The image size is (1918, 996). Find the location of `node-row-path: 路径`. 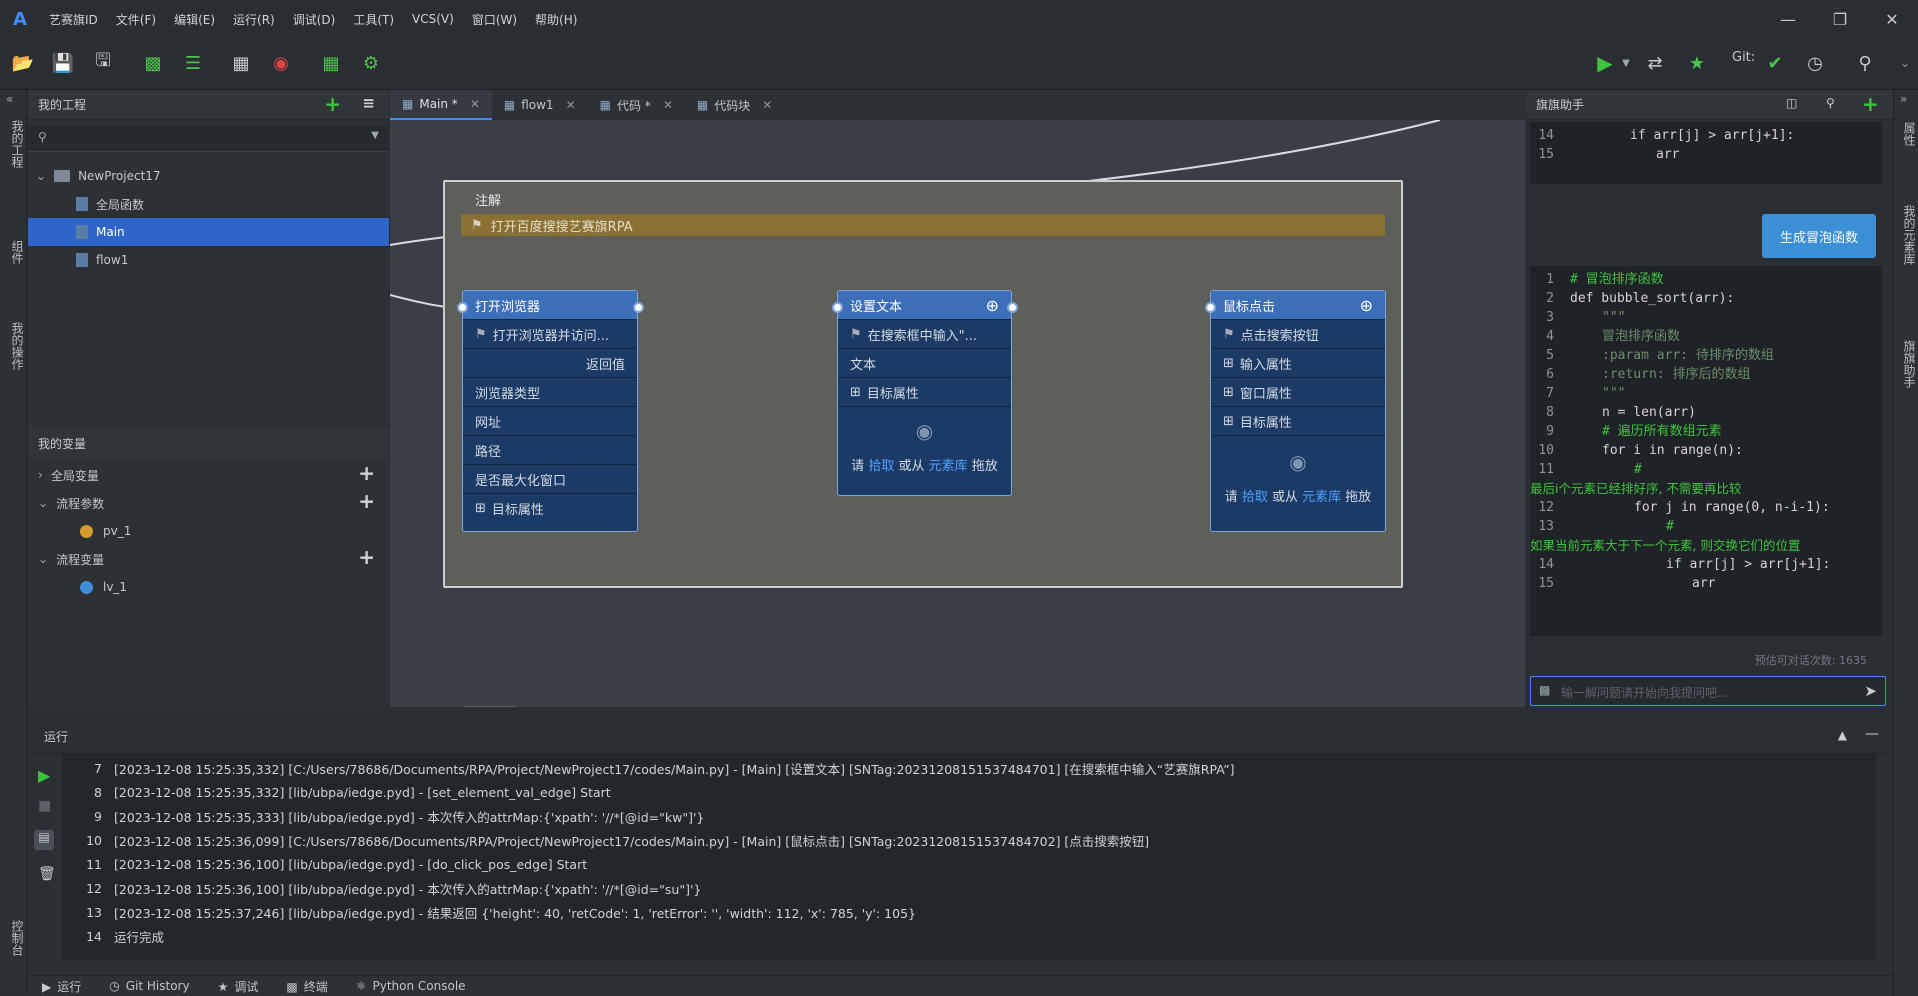

node-row-path: 路径 is located at coordinates (550, 449).